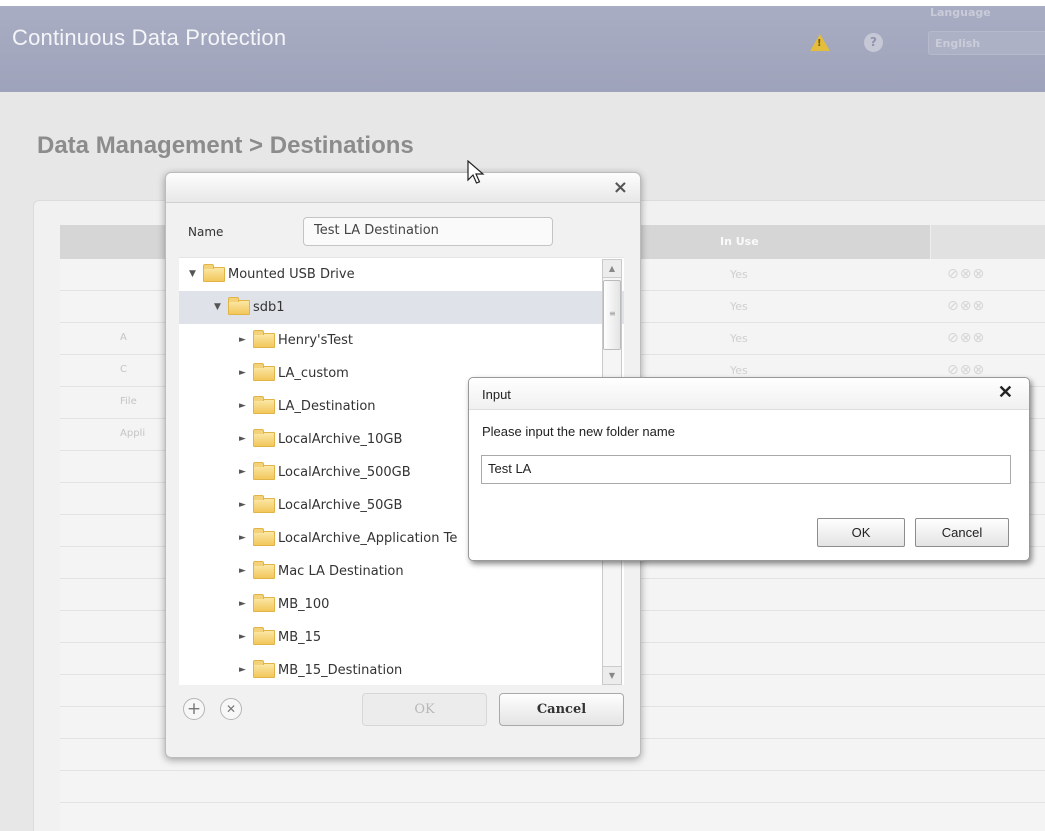 This screenshot has height=831, width=1045. I want to click on cancel-button: Cancel, so click(561, 709).